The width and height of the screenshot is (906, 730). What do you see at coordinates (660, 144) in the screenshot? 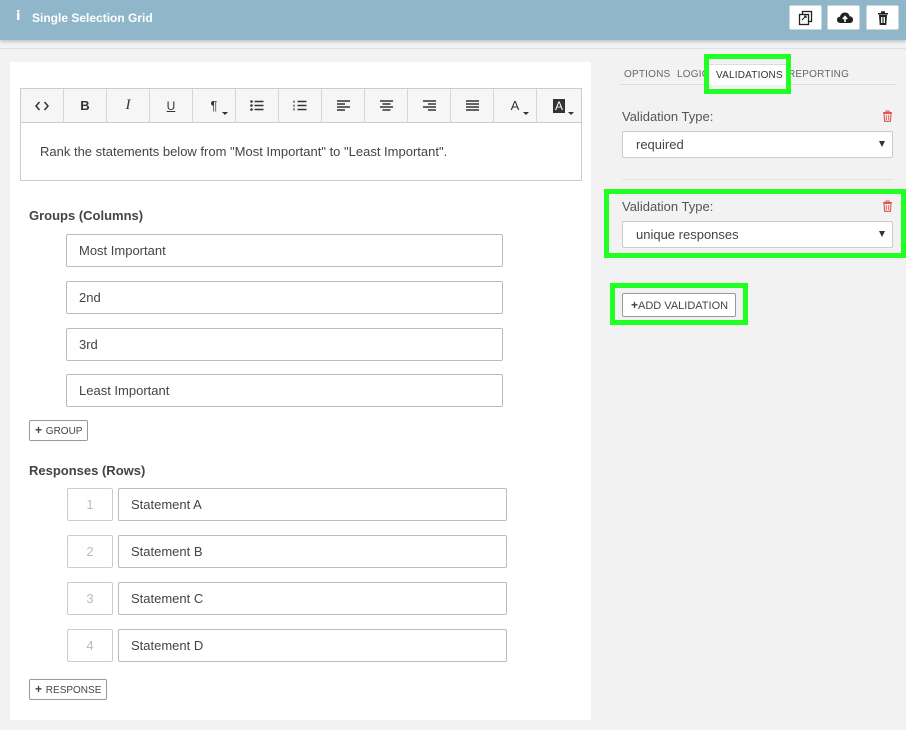
I see `validation-type-value: required` at bounding box center [660, 144].